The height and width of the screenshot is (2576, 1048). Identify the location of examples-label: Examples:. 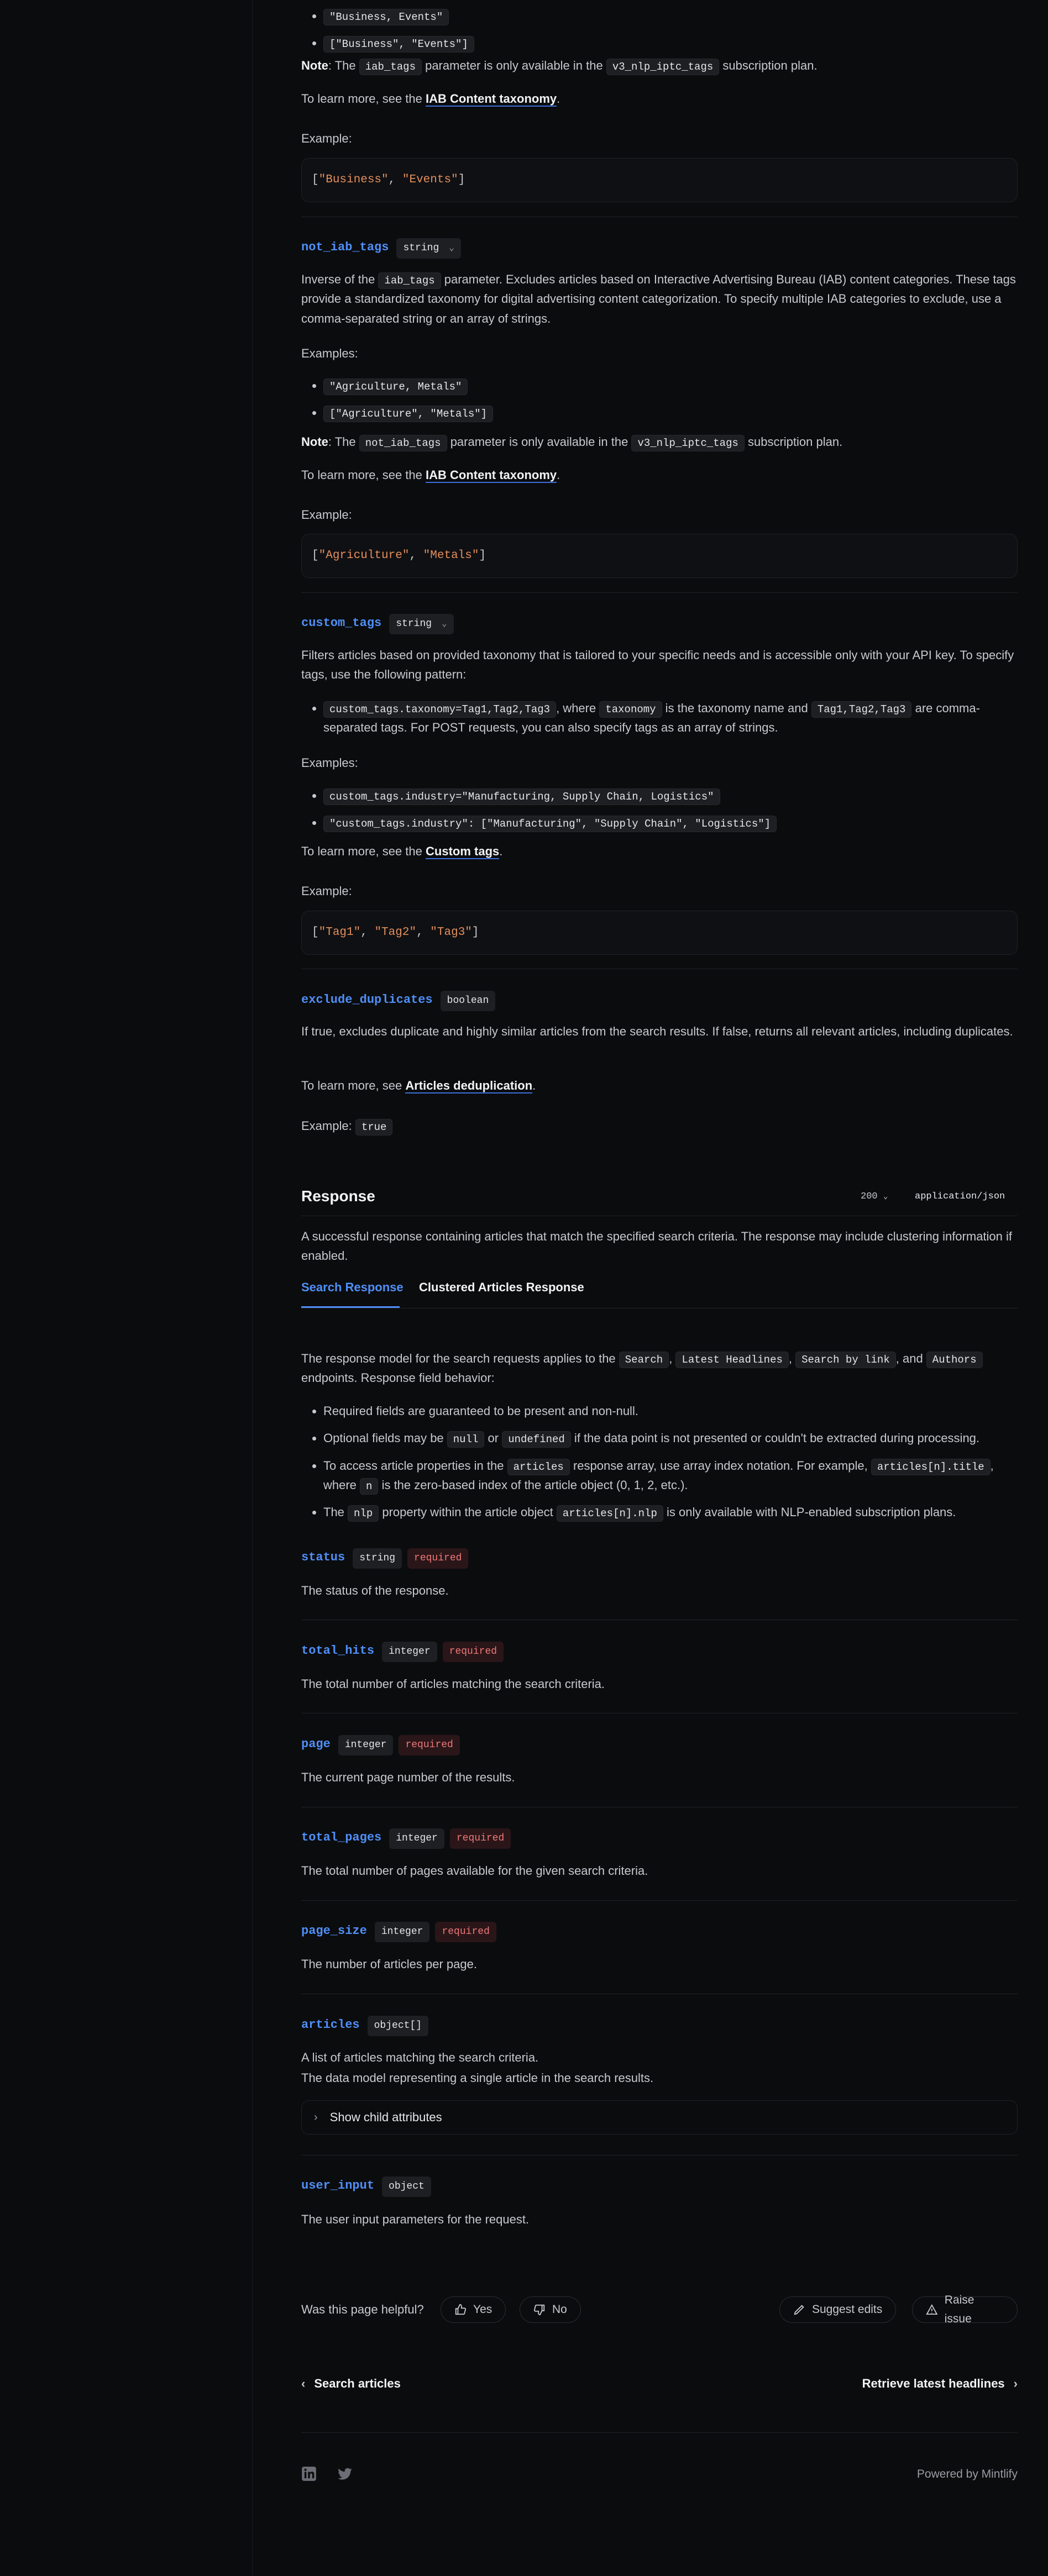
(330, 763).